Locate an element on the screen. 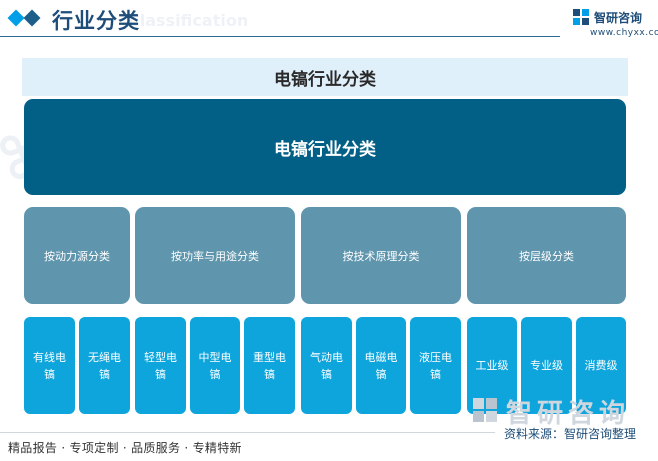 Image resolution: width=658 pixels, height=461 pixels. source-note: 资料来源：智研咨询整理 is located at coordinates (570, 434).